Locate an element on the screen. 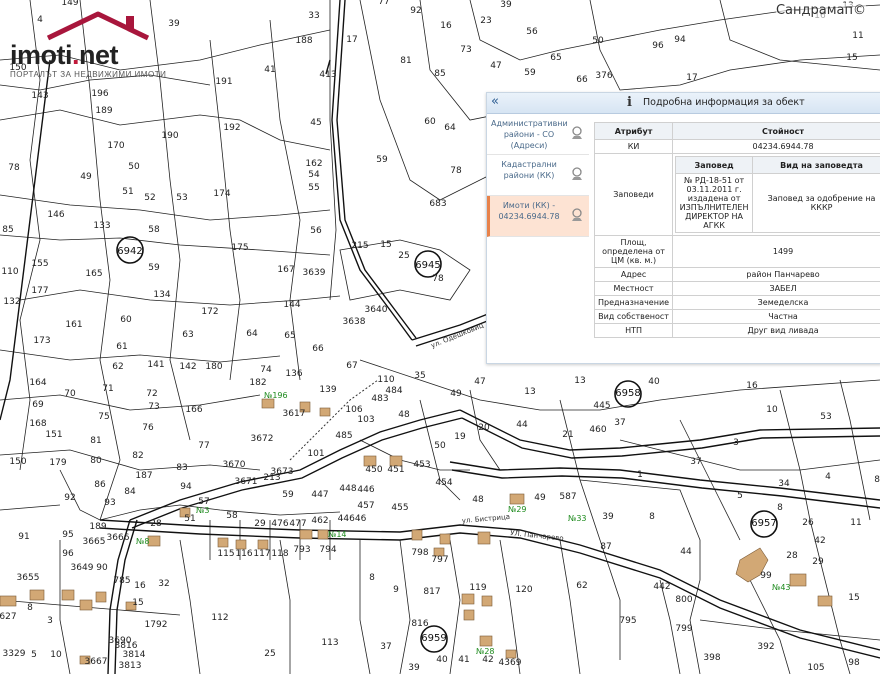 The width and height of the screenshot is (880, 674). column-header: Вид на заповедта is located at coordinates (816, 165).